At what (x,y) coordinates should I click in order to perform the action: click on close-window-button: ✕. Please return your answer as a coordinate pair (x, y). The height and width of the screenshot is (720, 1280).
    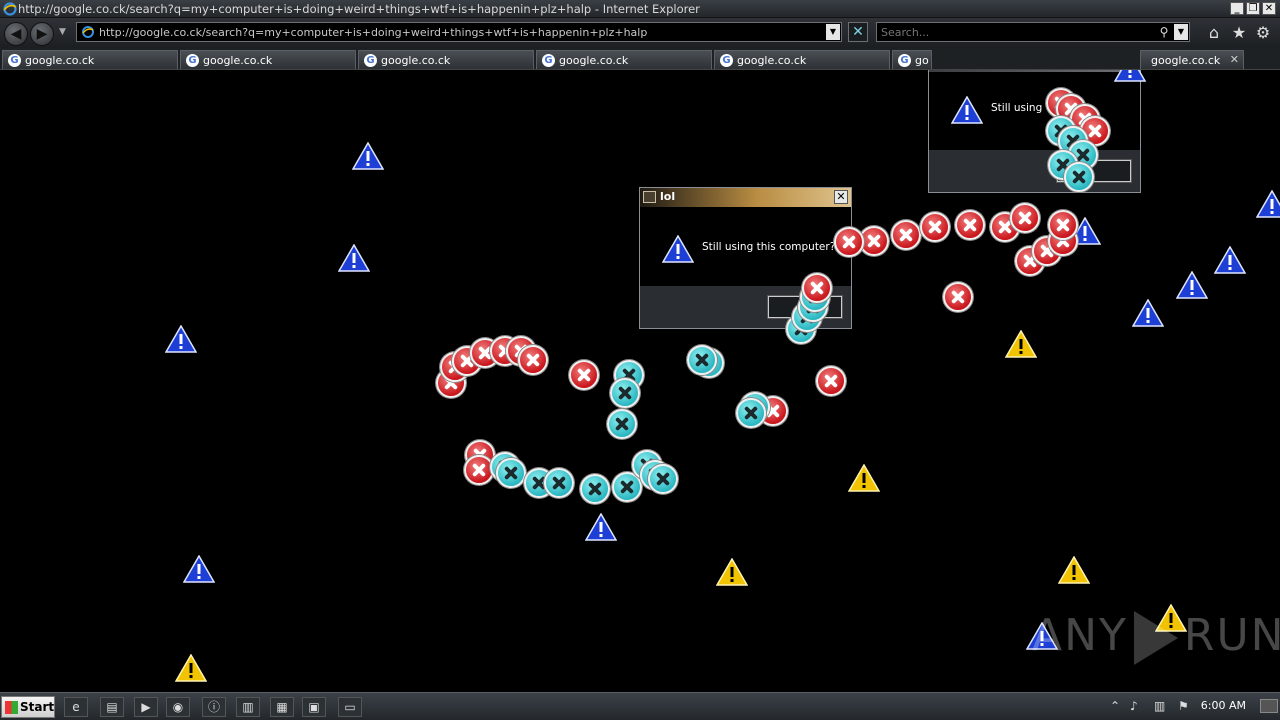
    Looking at the image, I should click on (1269, 8).